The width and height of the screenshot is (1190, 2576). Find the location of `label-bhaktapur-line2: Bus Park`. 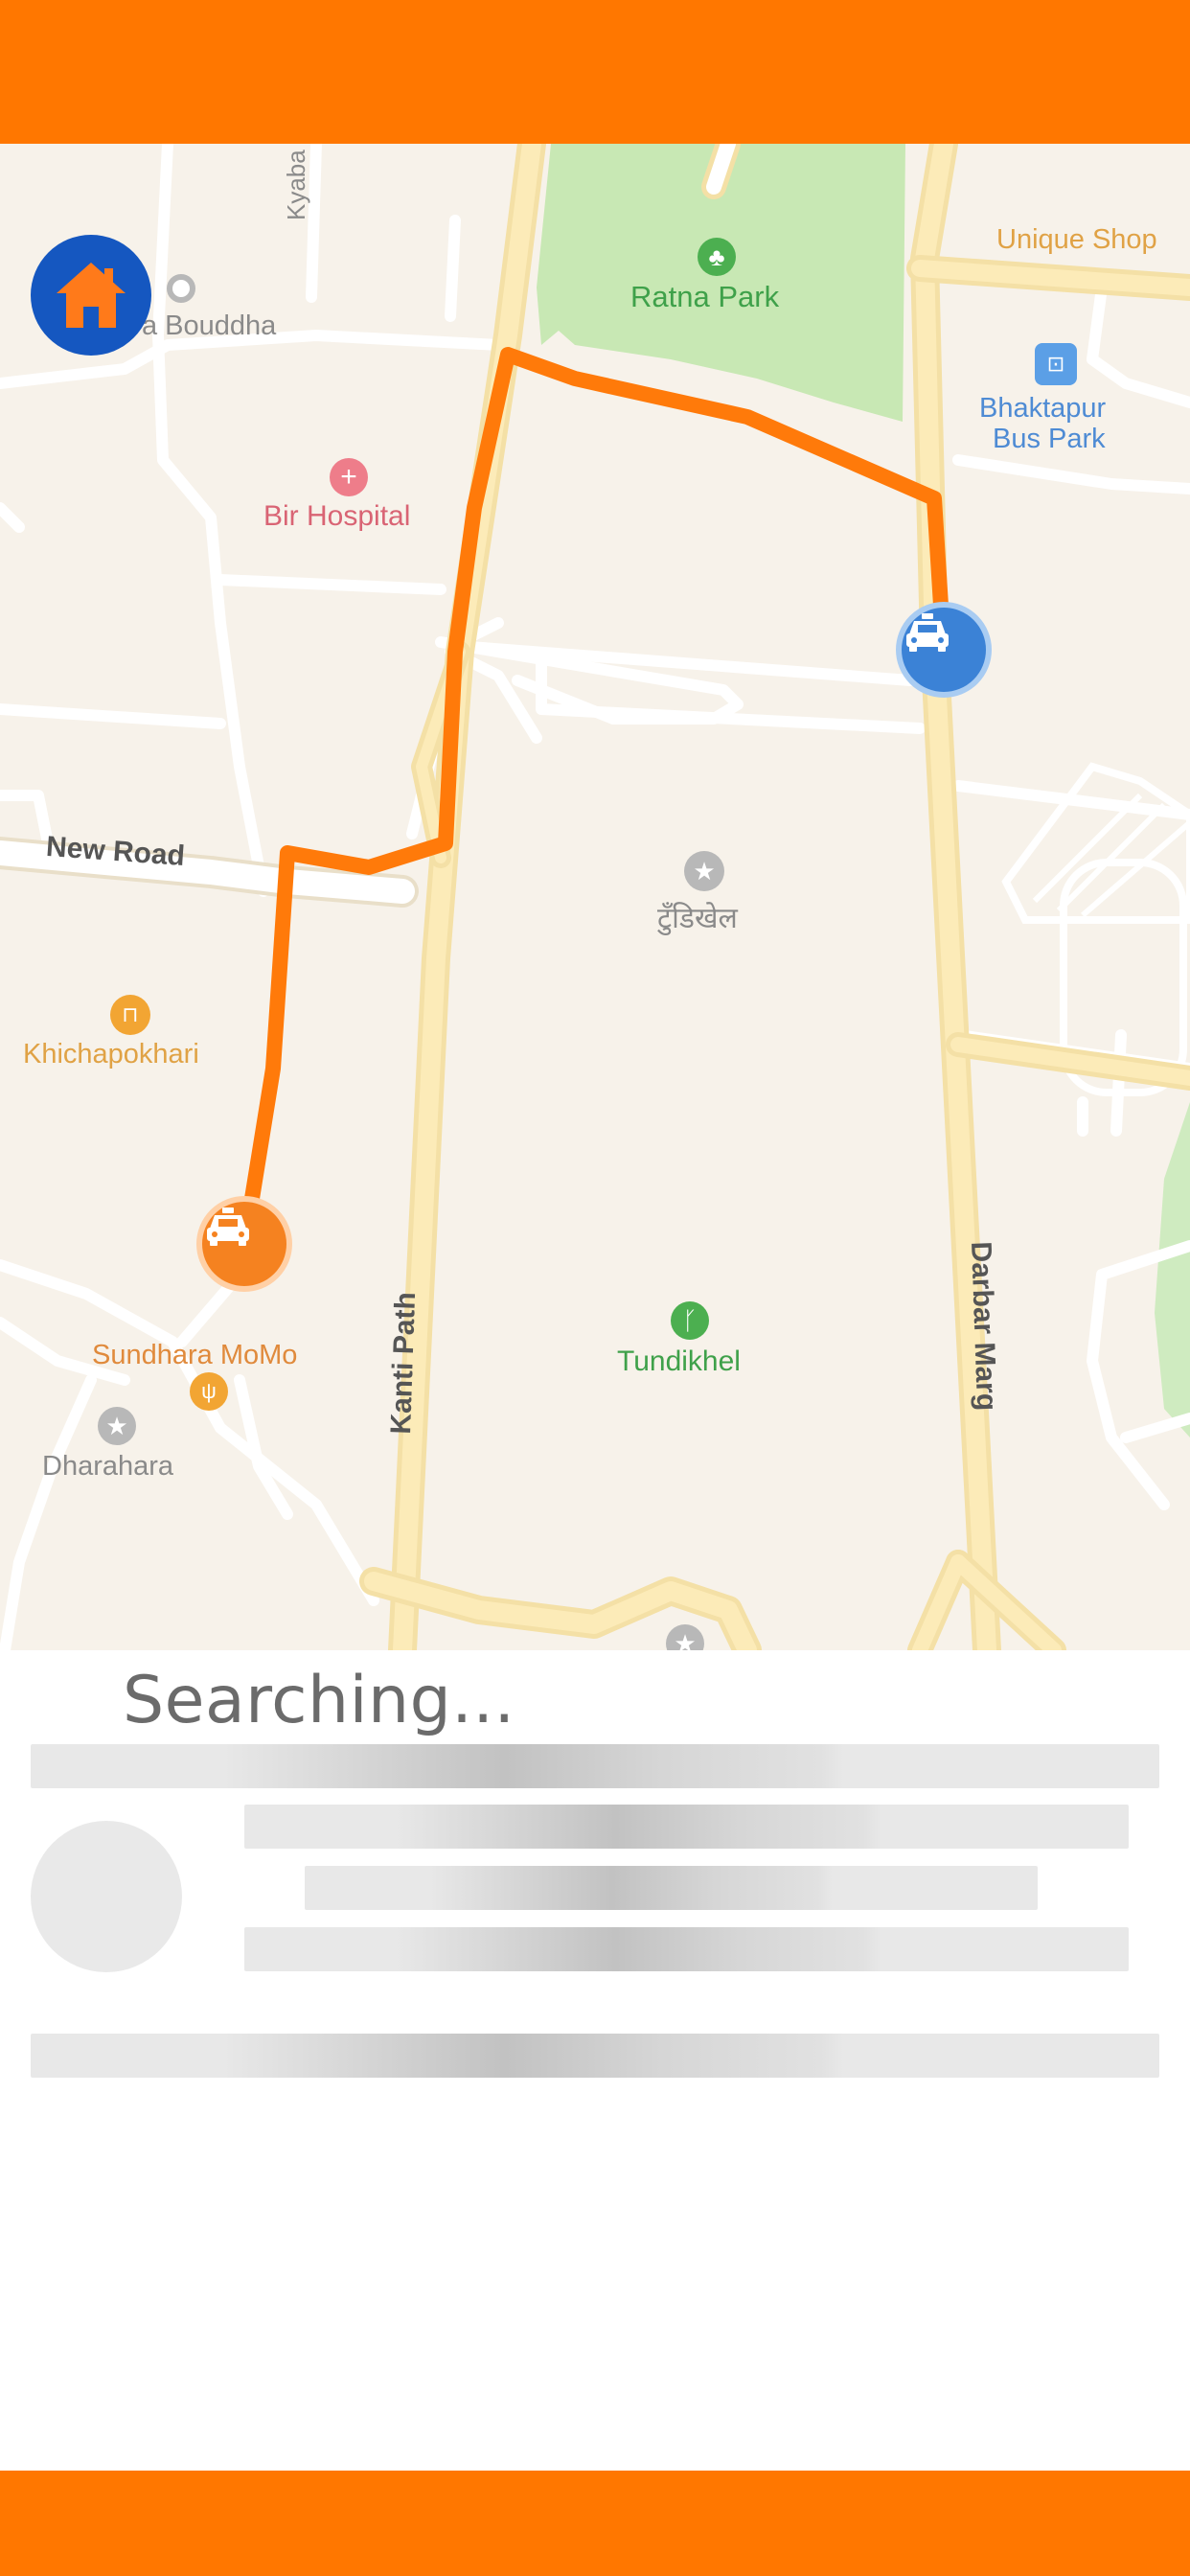

label-bhaktapur-line2: Bus Park is located at coordinates (1049, 439).